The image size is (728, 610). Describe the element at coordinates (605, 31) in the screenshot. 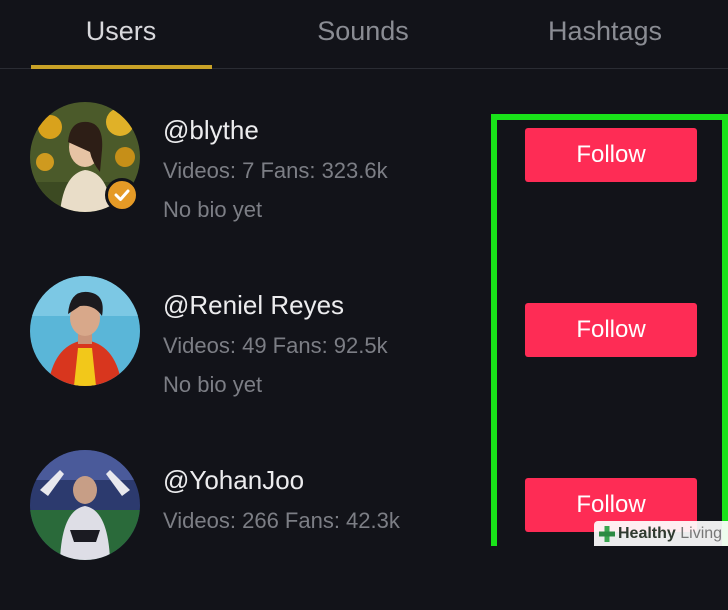

I see `tab-hashtags: Hashtags` at that location.